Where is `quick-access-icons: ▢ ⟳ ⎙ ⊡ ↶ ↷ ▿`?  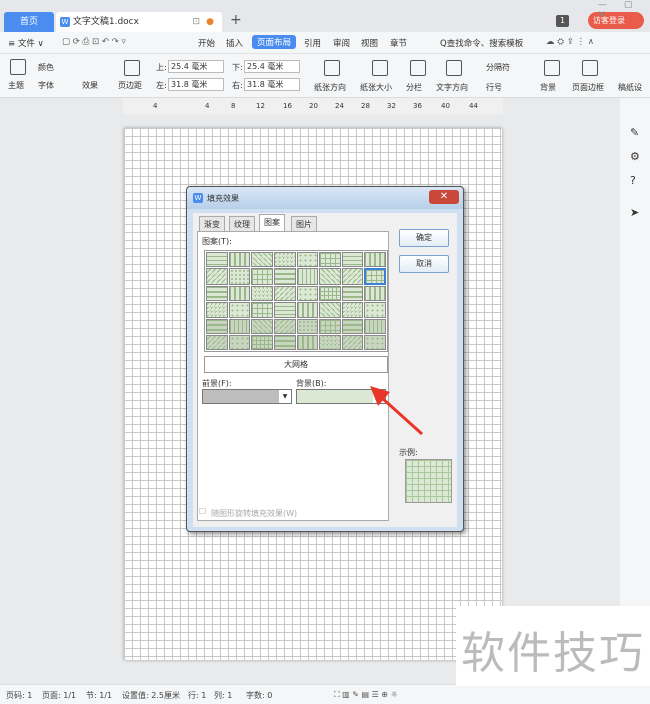
quick-access-icons: ▢ ⟳ ⎙ ⊡ ↶ ↷ ▿ is located at coordinates (94, 42).